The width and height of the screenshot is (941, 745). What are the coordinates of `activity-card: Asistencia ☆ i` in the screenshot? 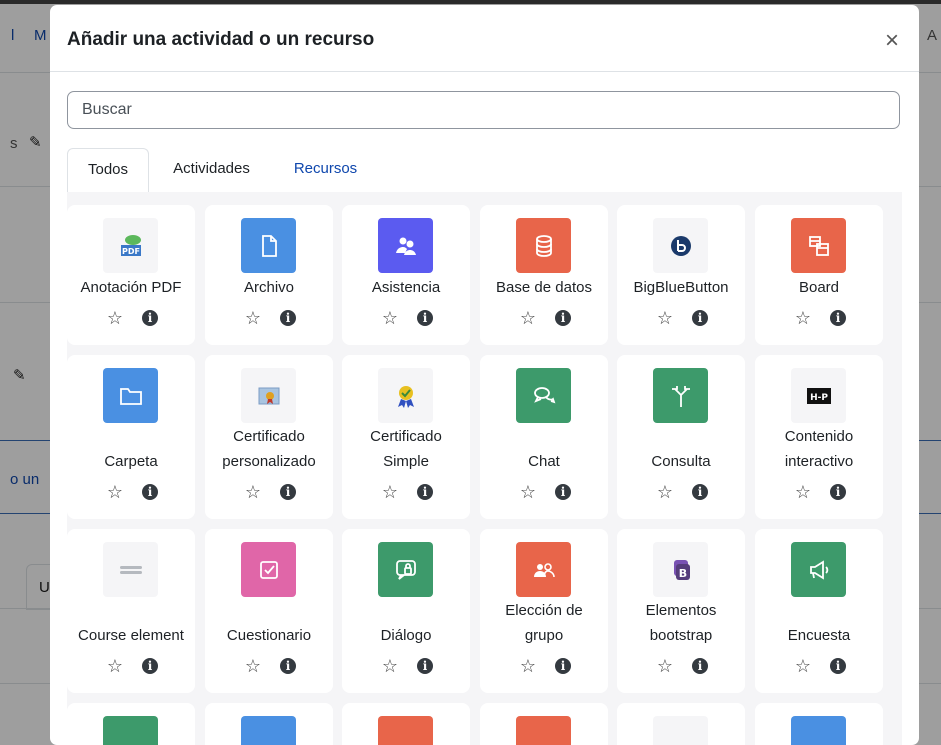 It's located at (406, 275).